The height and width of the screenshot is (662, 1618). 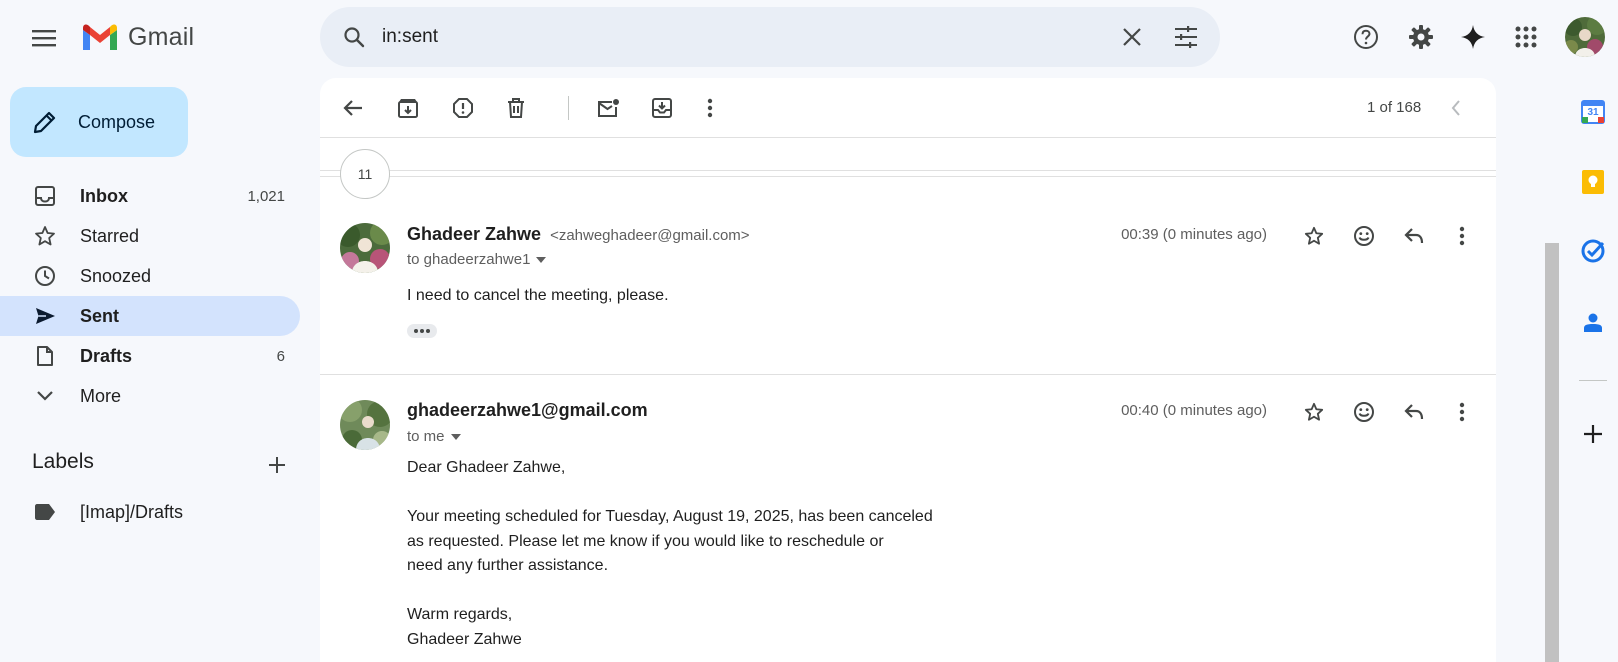 I want to click on message-time: 00:40 (0 minutes ago), so click(x=1194, y=410).